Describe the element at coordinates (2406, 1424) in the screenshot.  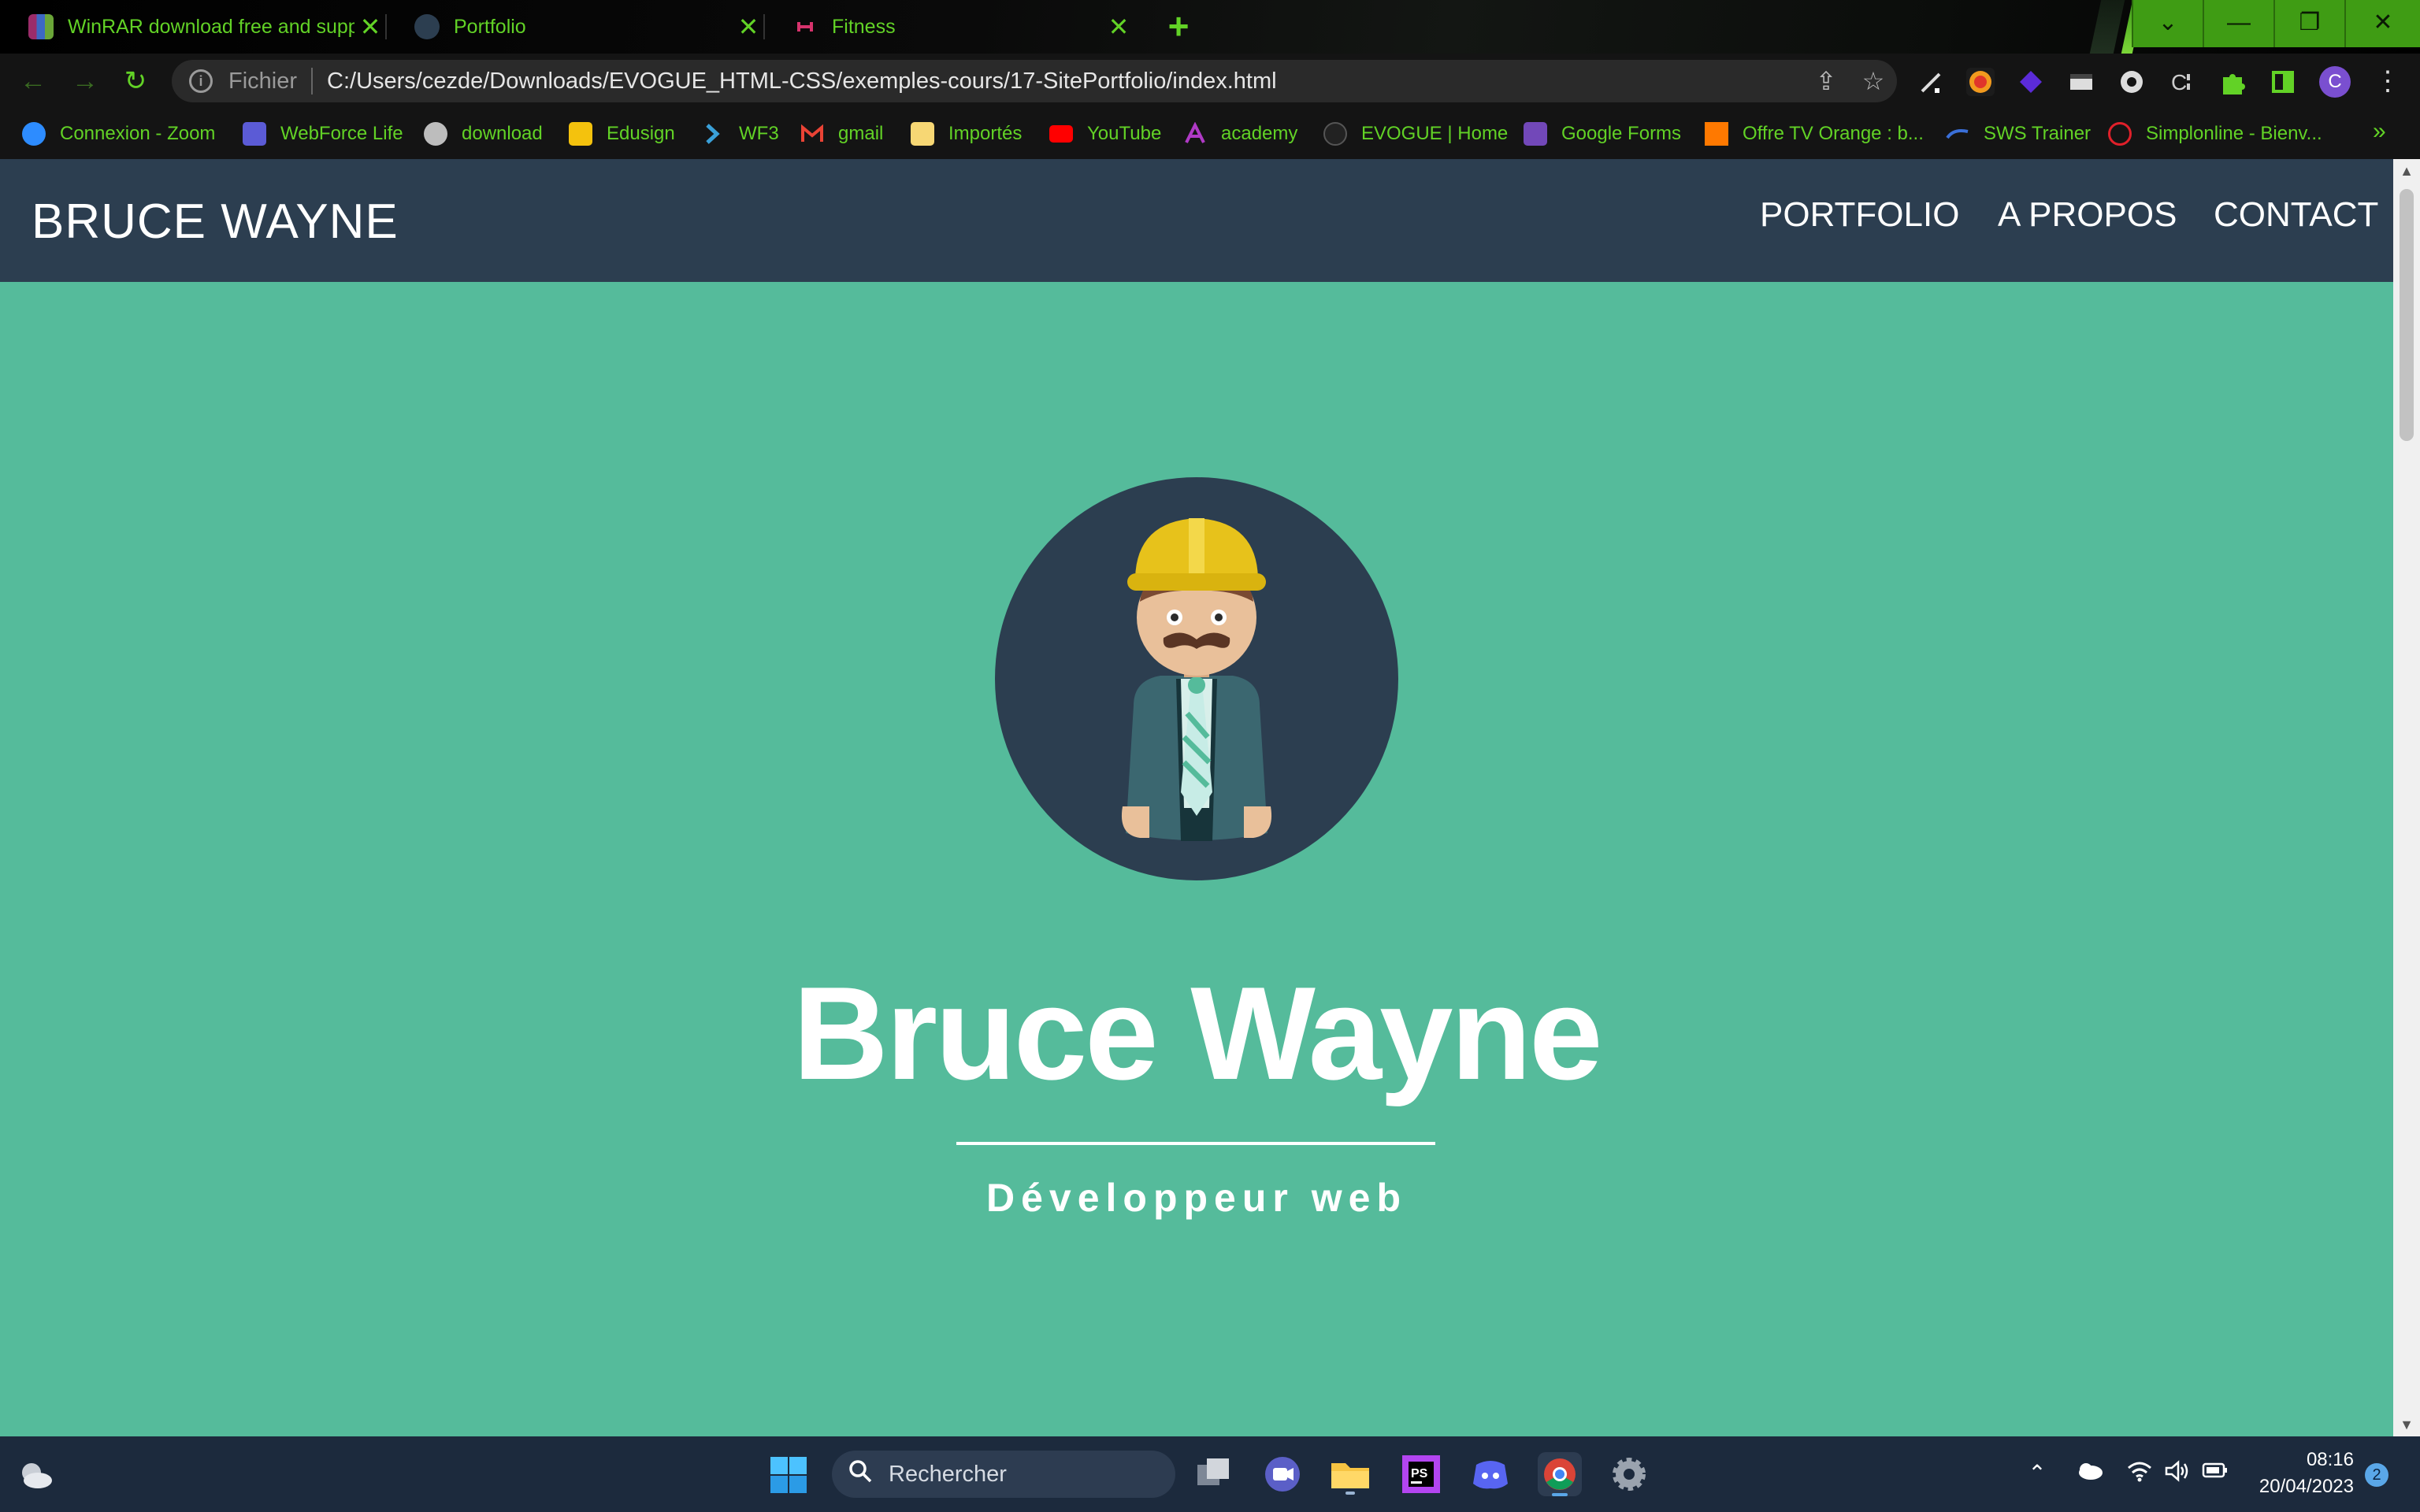
I see `scroll-down-arrow-icon: ▼` at that location.